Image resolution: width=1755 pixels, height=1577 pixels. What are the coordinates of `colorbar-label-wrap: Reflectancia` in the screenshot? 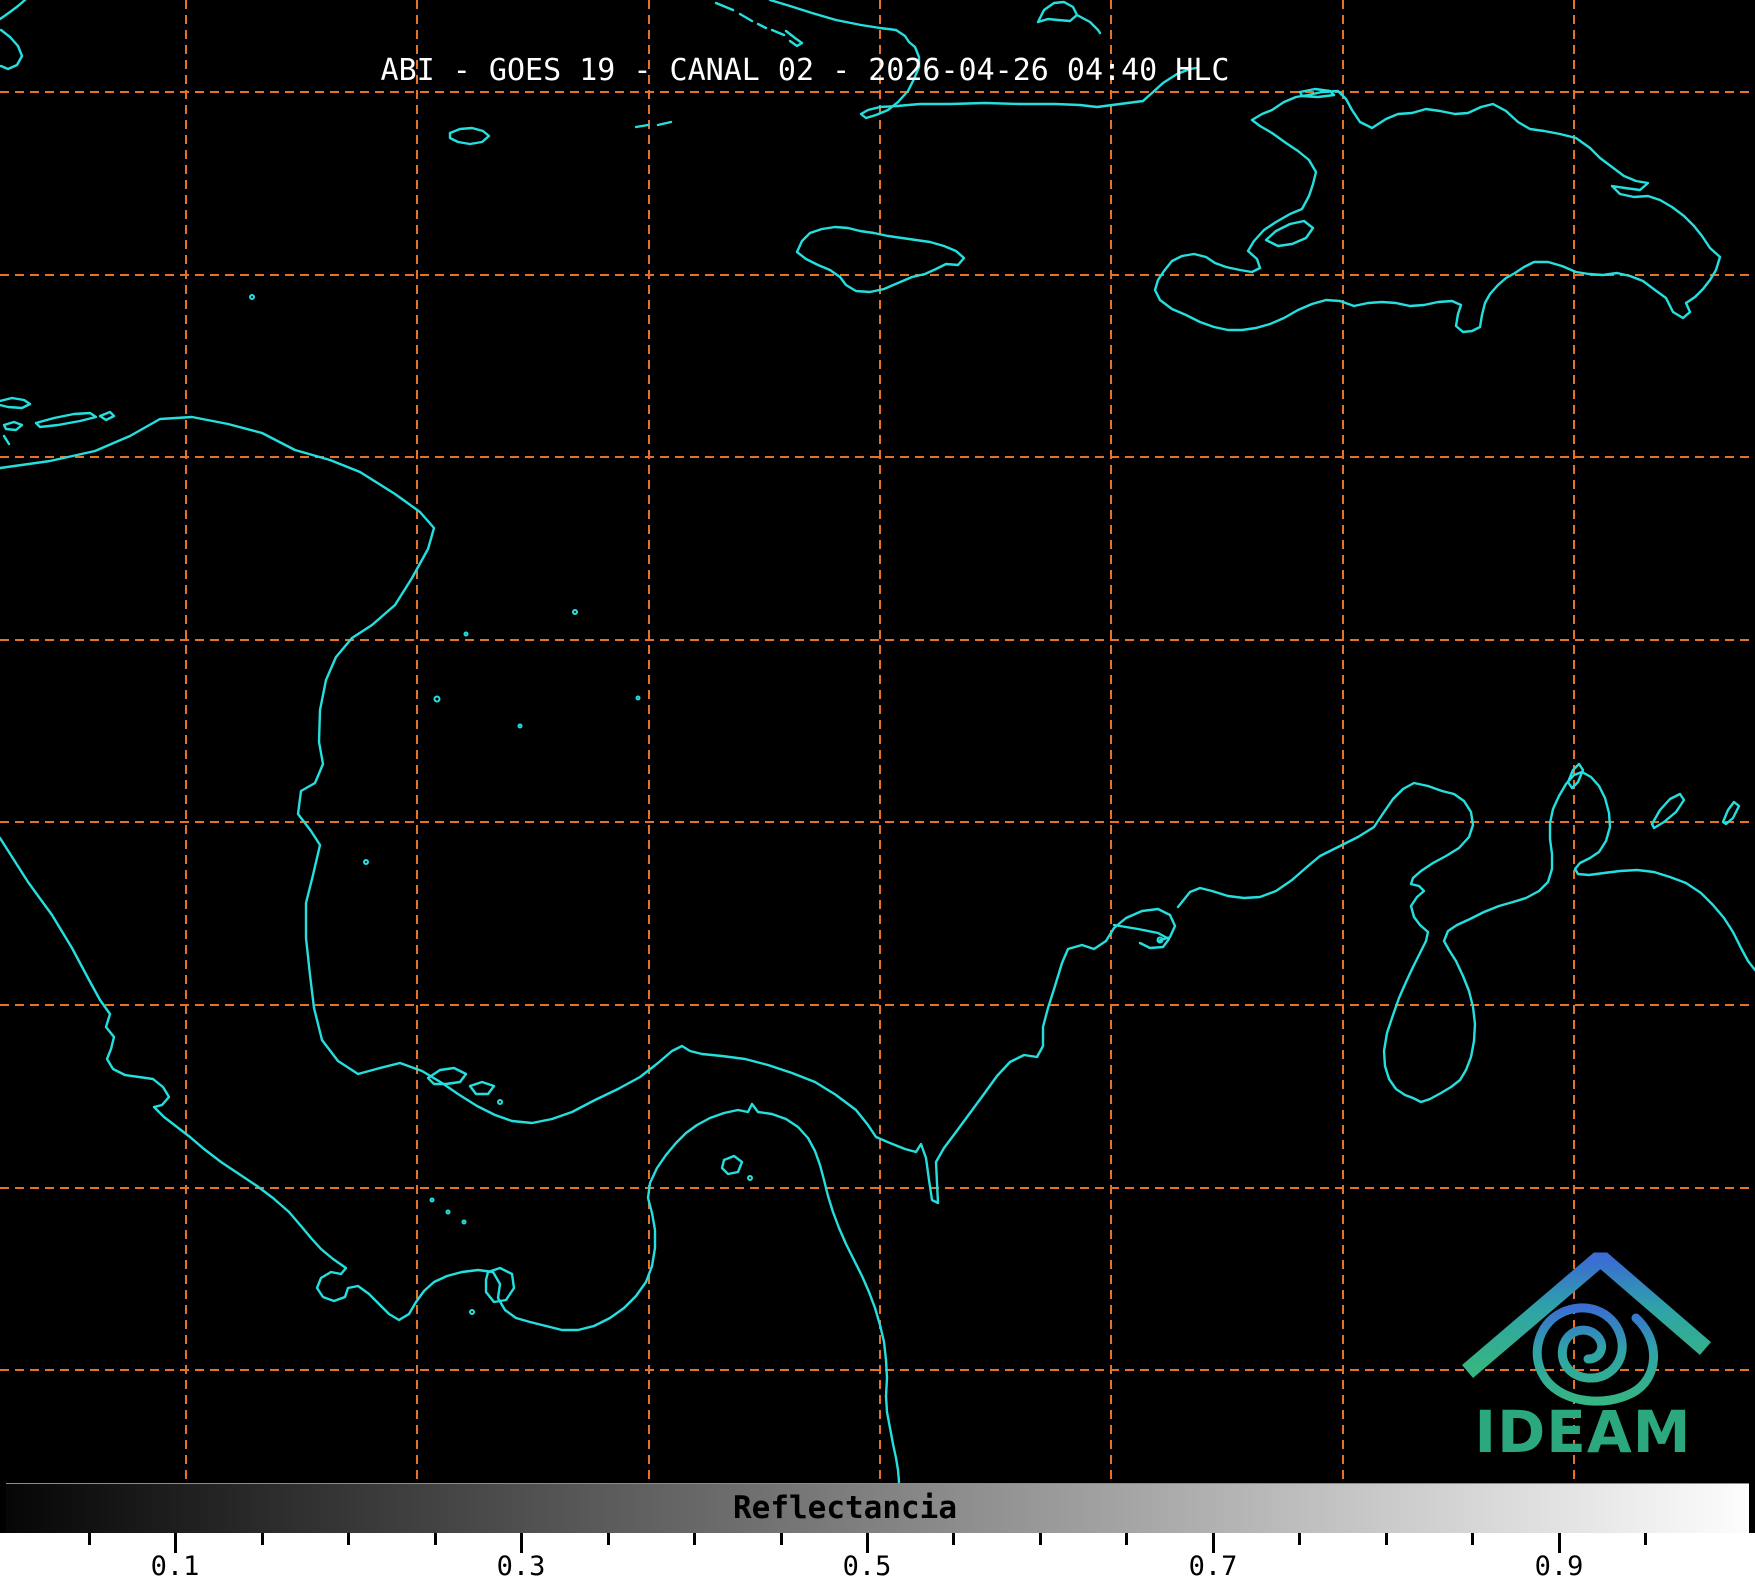 It's located at (845, 1508).